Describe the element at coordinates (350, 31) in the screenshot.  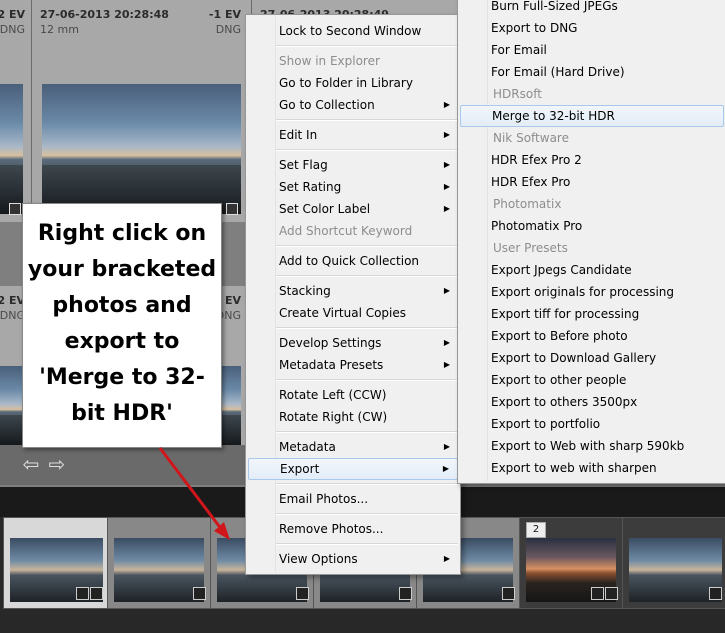
I see `menu-item-label: Lock to Second Window` at that location.